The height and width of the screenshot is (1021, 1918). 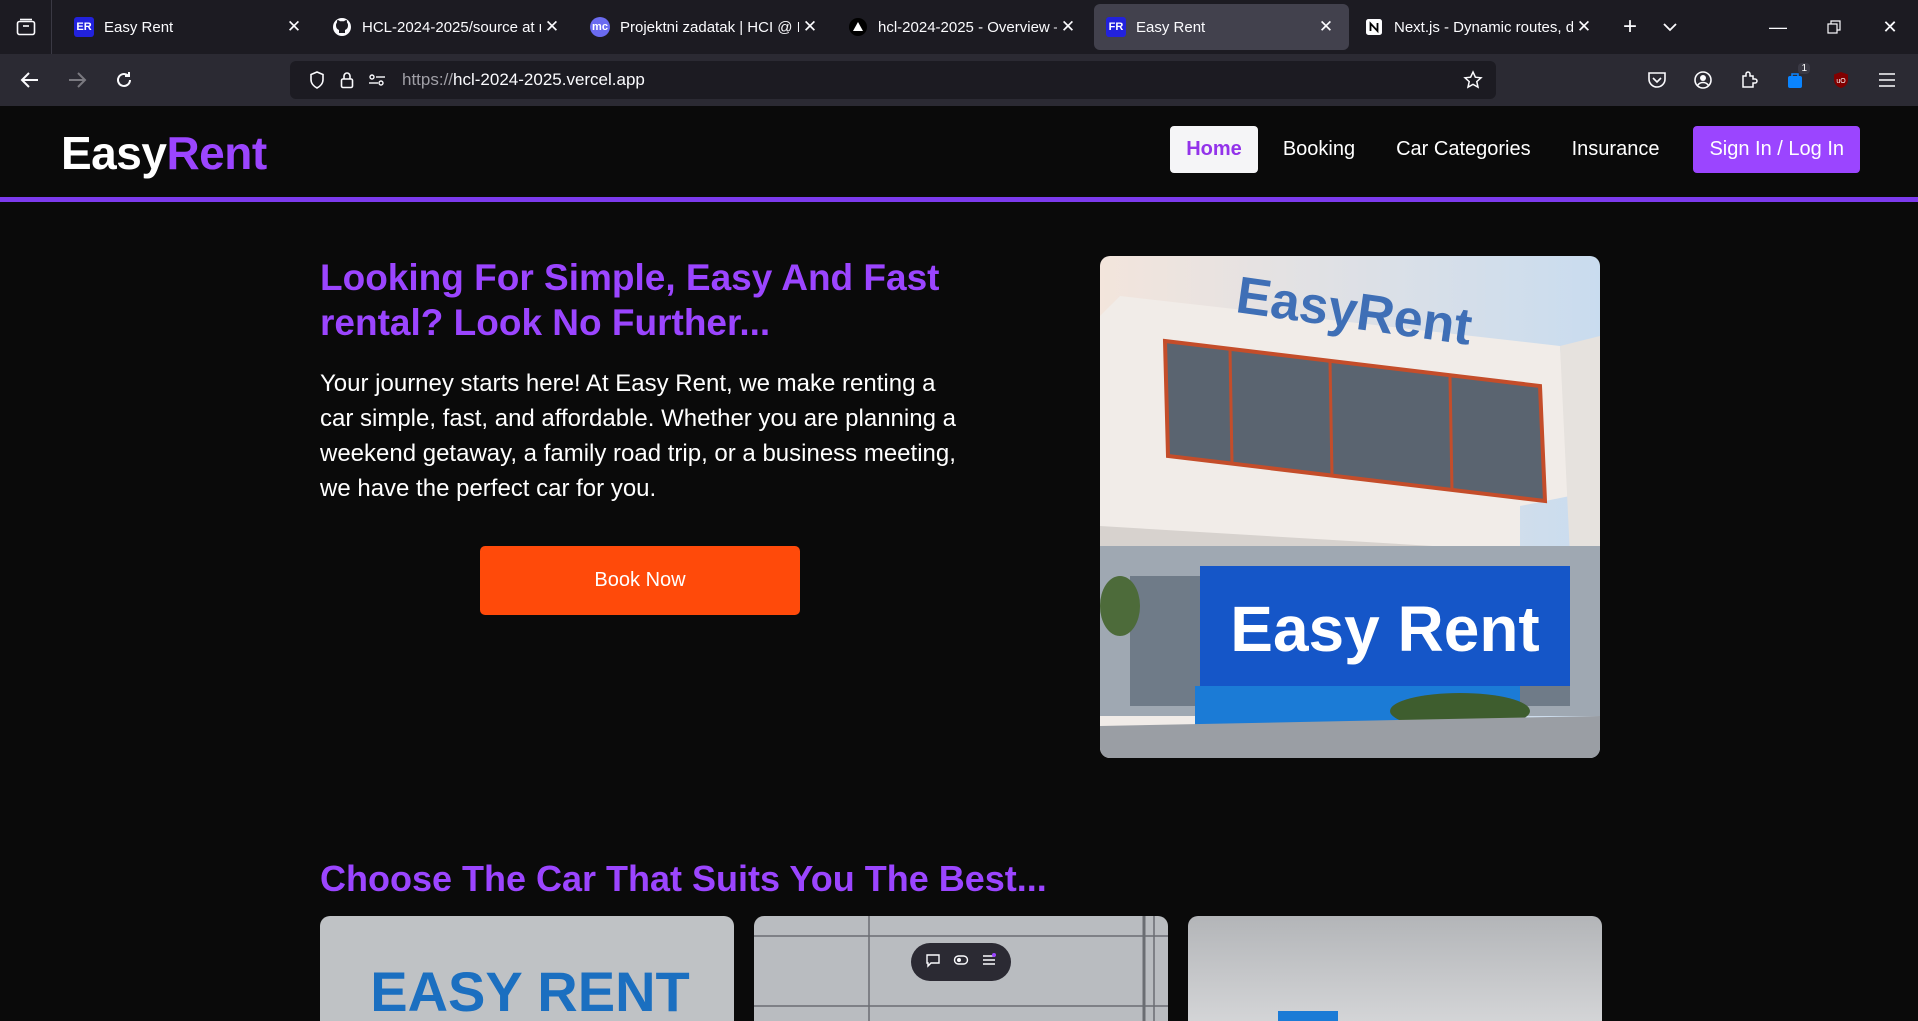 I want to click on address-bar: https://hcl-2024-2025.vercel.app, so click(x=893, y=80).